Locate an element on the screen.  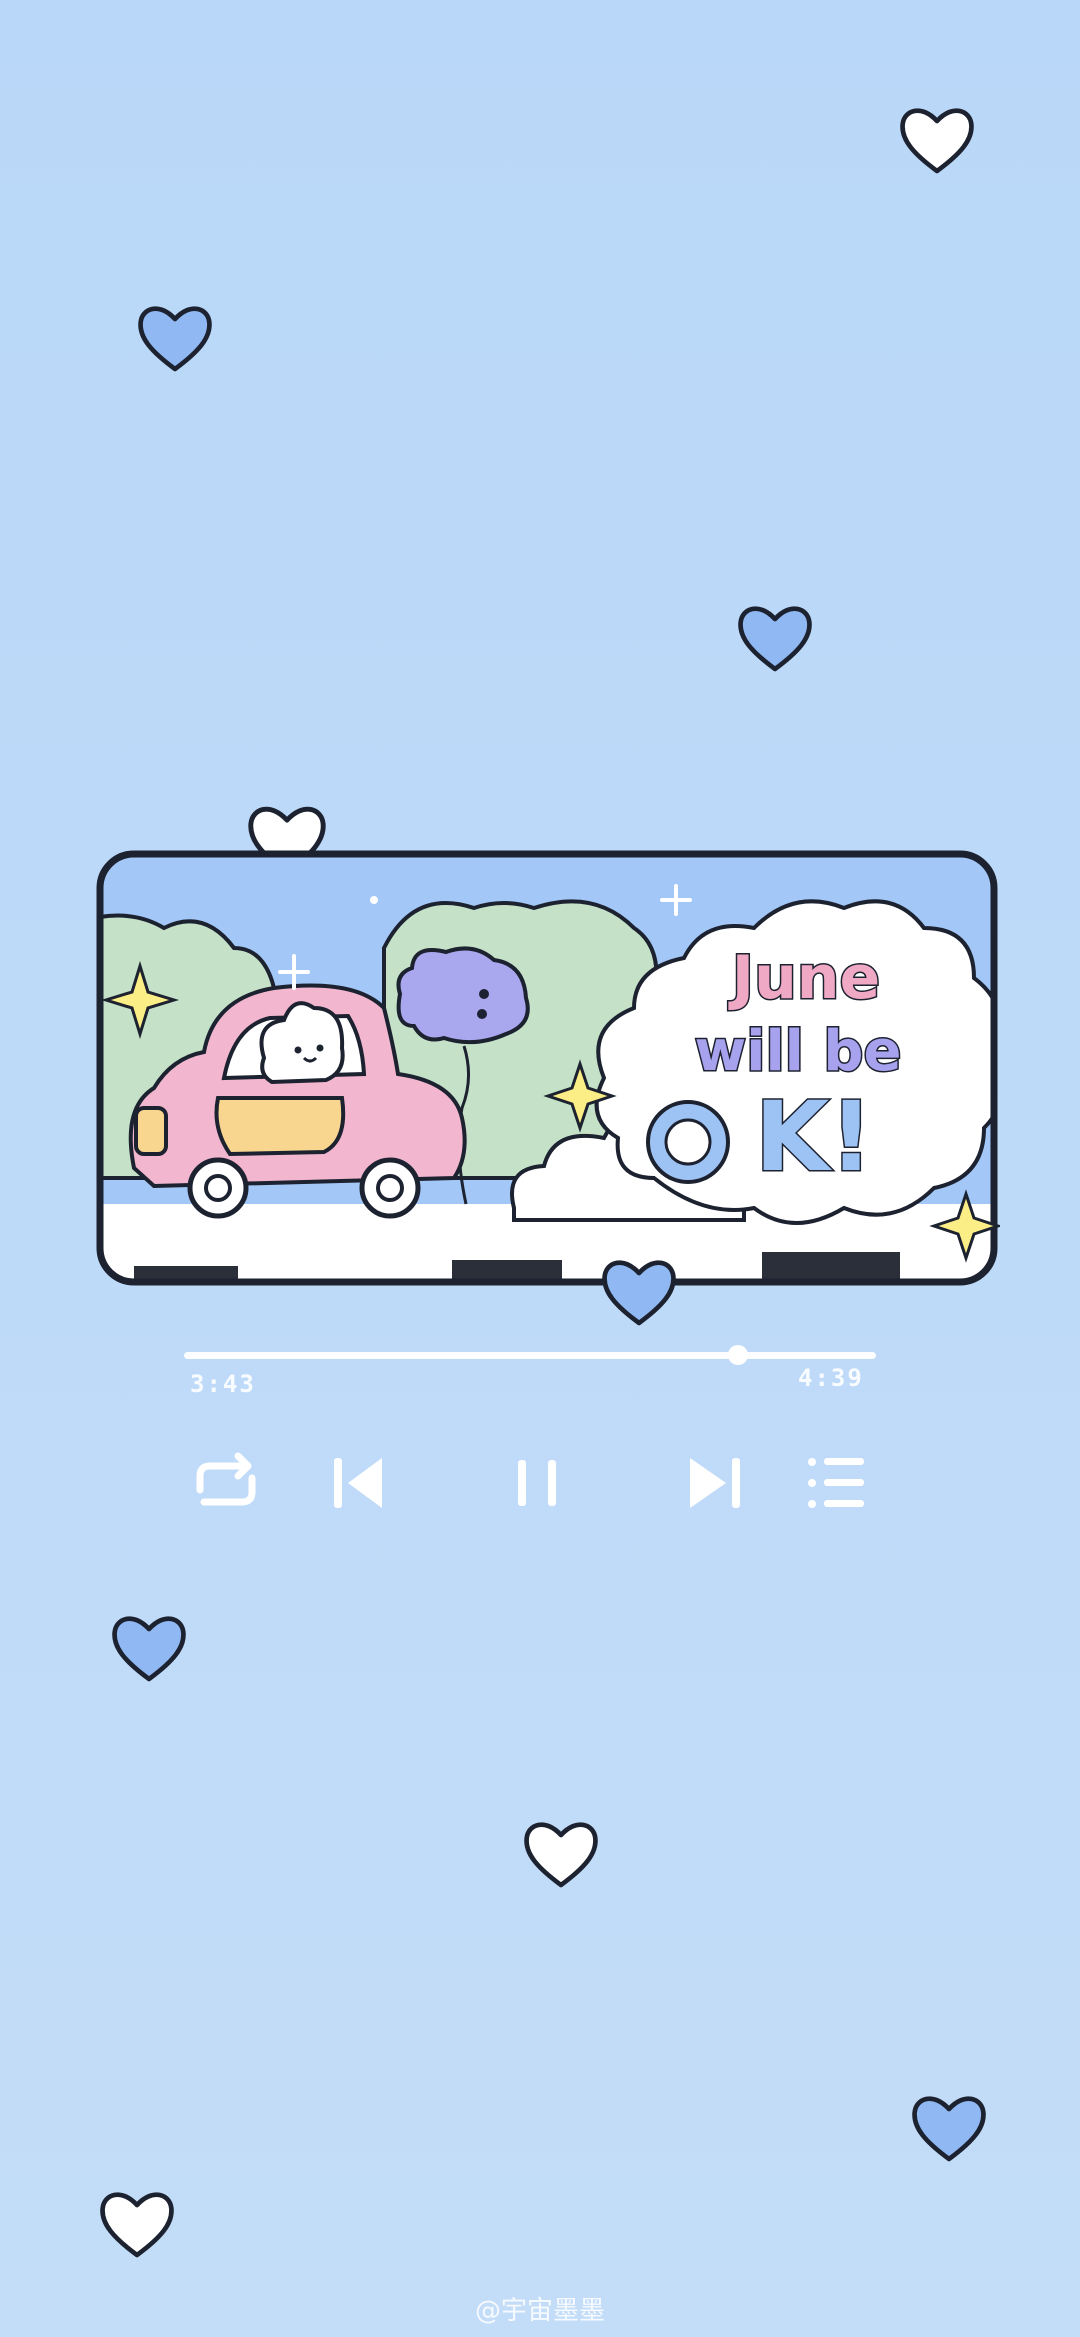
playlist-icon is located at coordinates (836, 1483).